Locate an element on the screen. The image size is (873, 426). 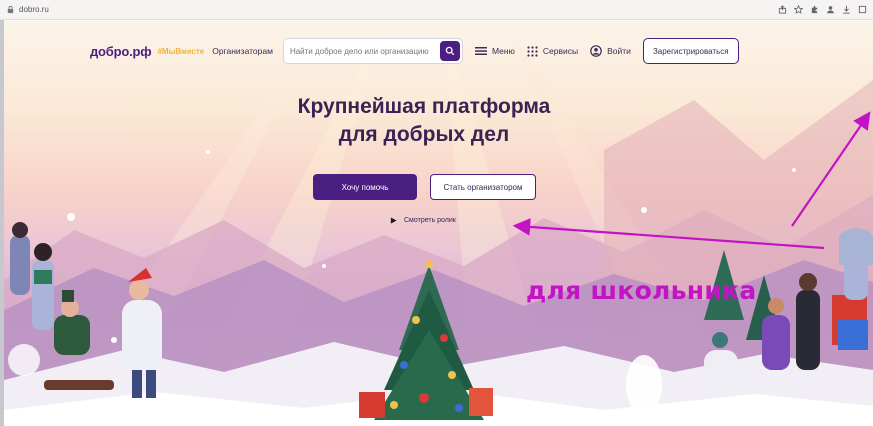
window-icon is located at coordinates (862, 9).